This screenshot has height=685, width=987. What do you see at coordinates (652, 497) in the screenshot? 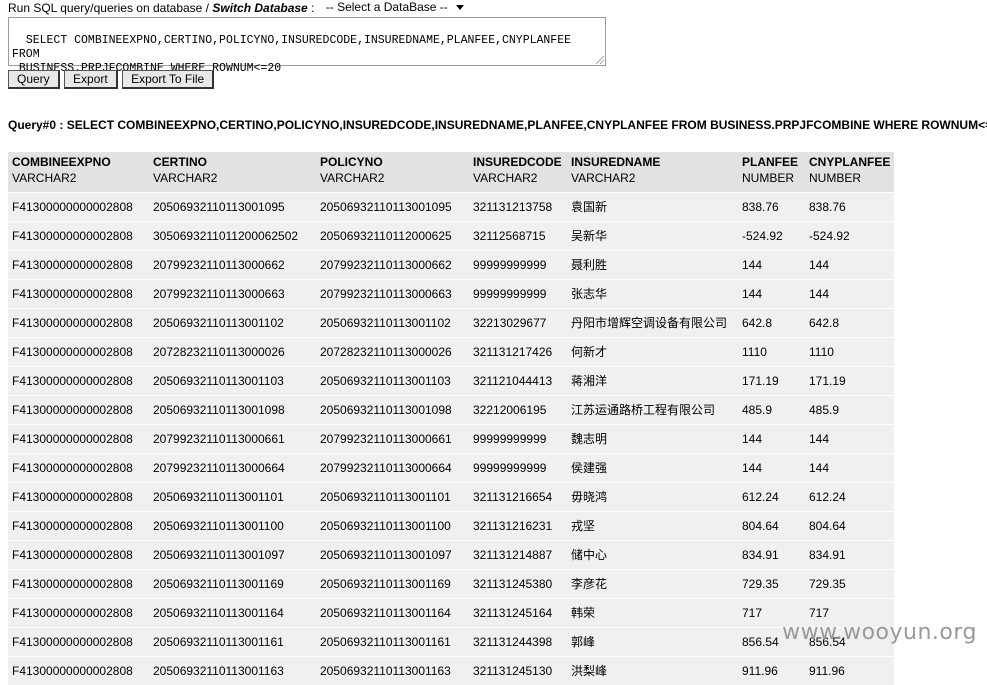
I see `table-cell: 毋晓鸿` at bounding box center [652, 497].